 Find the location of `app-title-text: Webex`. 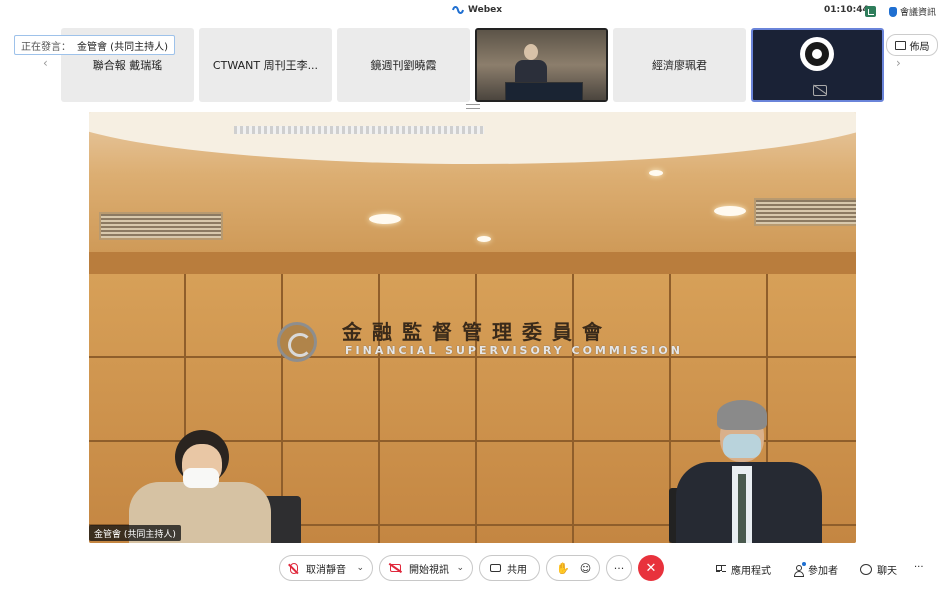

app-title-text: Webex is located at coordinates (485, 10).